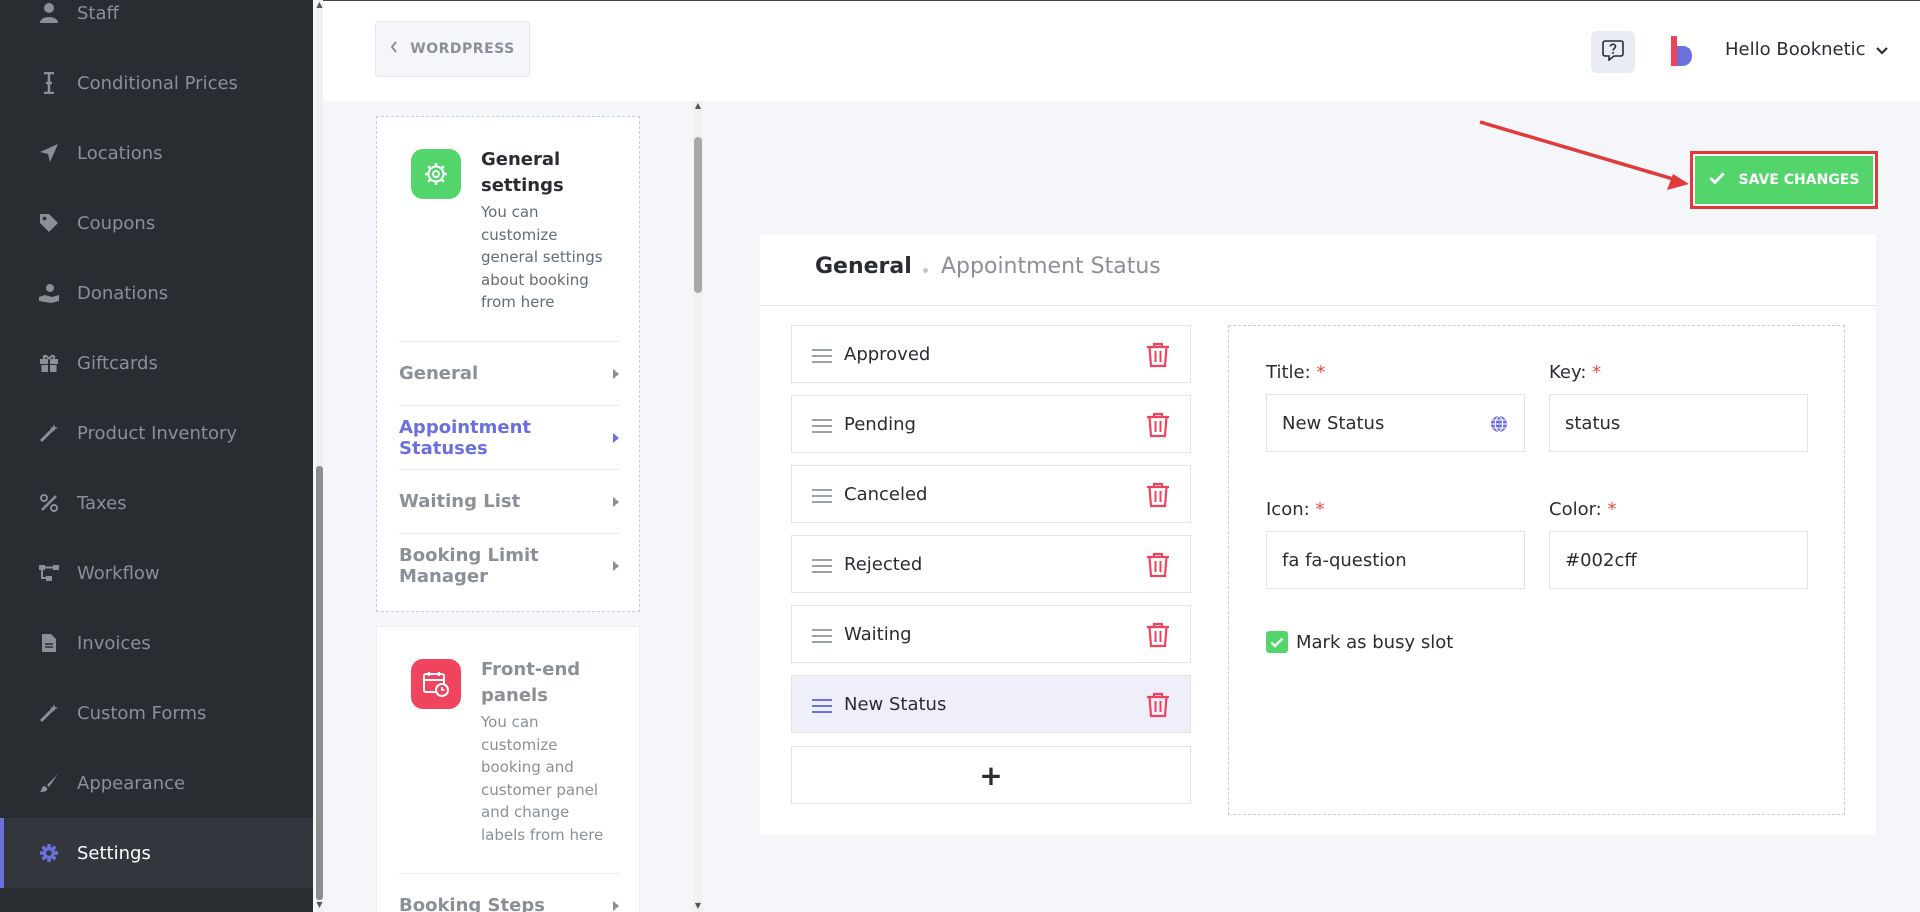  Describe the element at coordinates (1277, 642) in the screenshot. I see `checkbox-checked-icon` at that location.